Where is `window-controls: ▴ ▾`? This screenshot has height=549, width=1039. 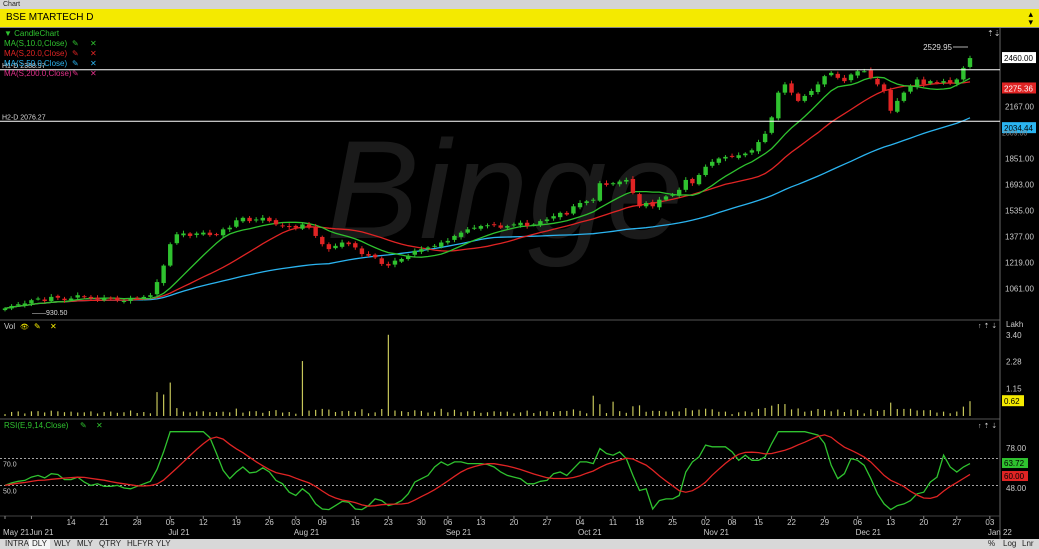 window-controls: ▴ ▾ is located at coordinates (1030, 18).